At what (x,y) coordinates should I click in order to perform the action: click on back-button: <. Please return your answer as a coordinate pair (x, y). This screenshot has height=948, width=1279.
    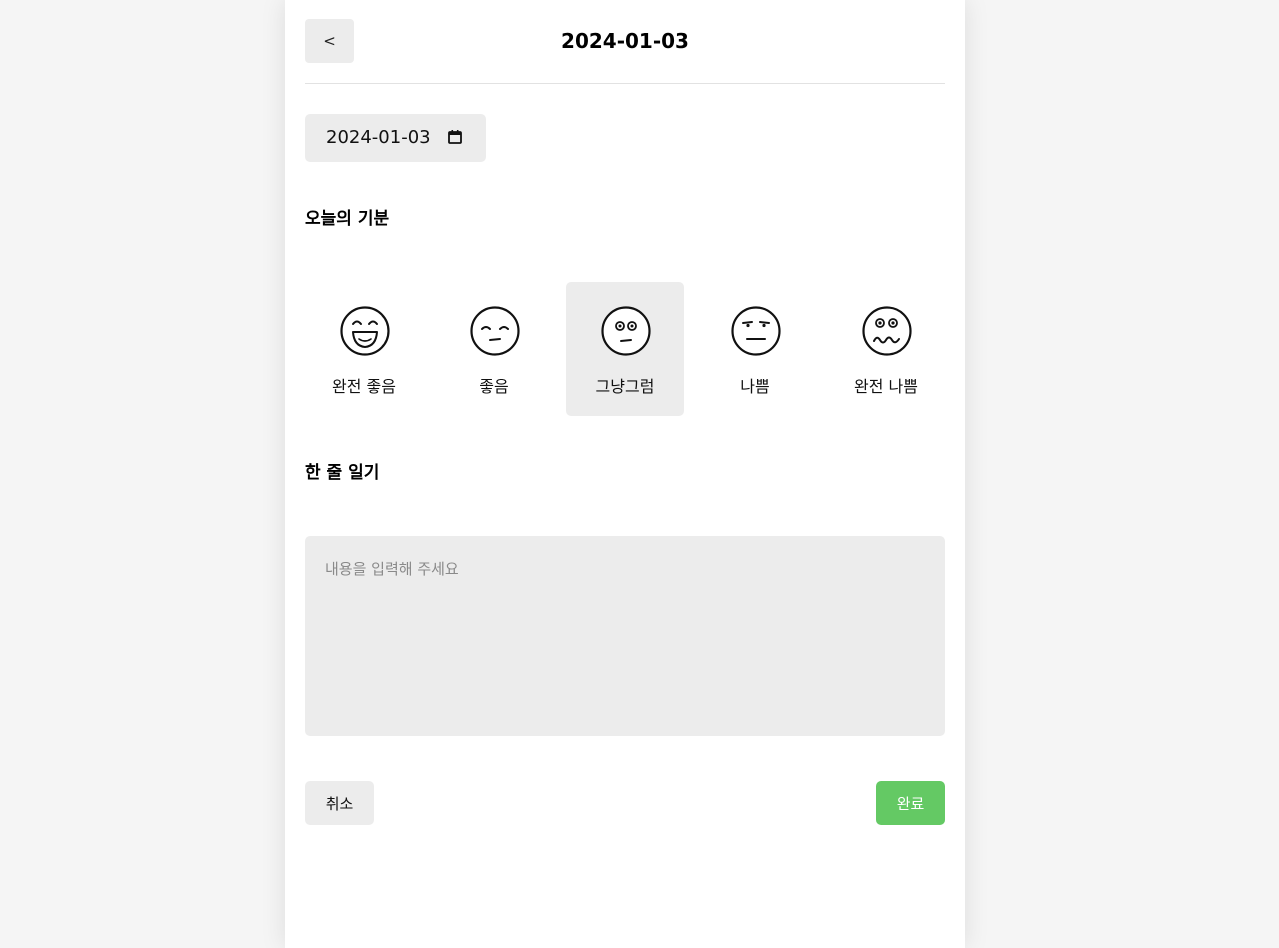
    Looking at the image, I should click on (329, 41).